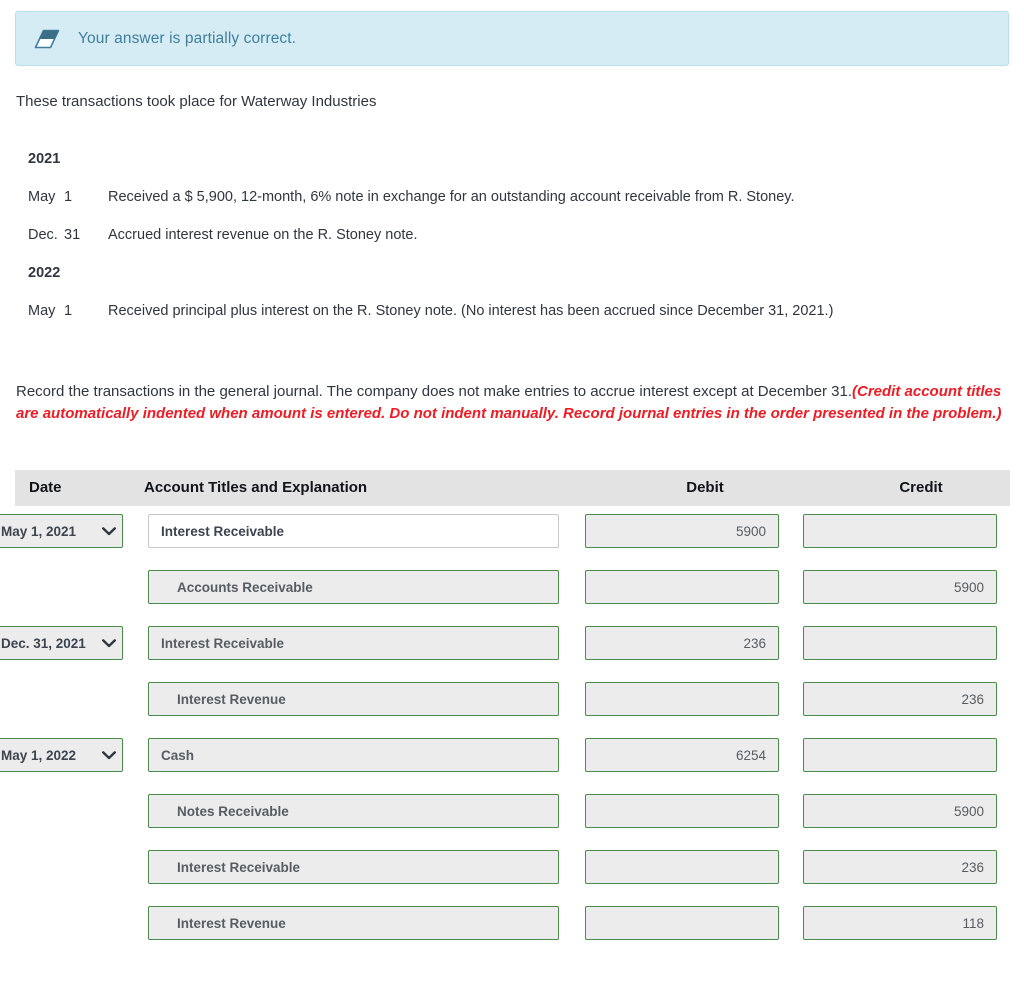  I want to click on account-title-input-4: Interest Revenue, so click(353, 699).